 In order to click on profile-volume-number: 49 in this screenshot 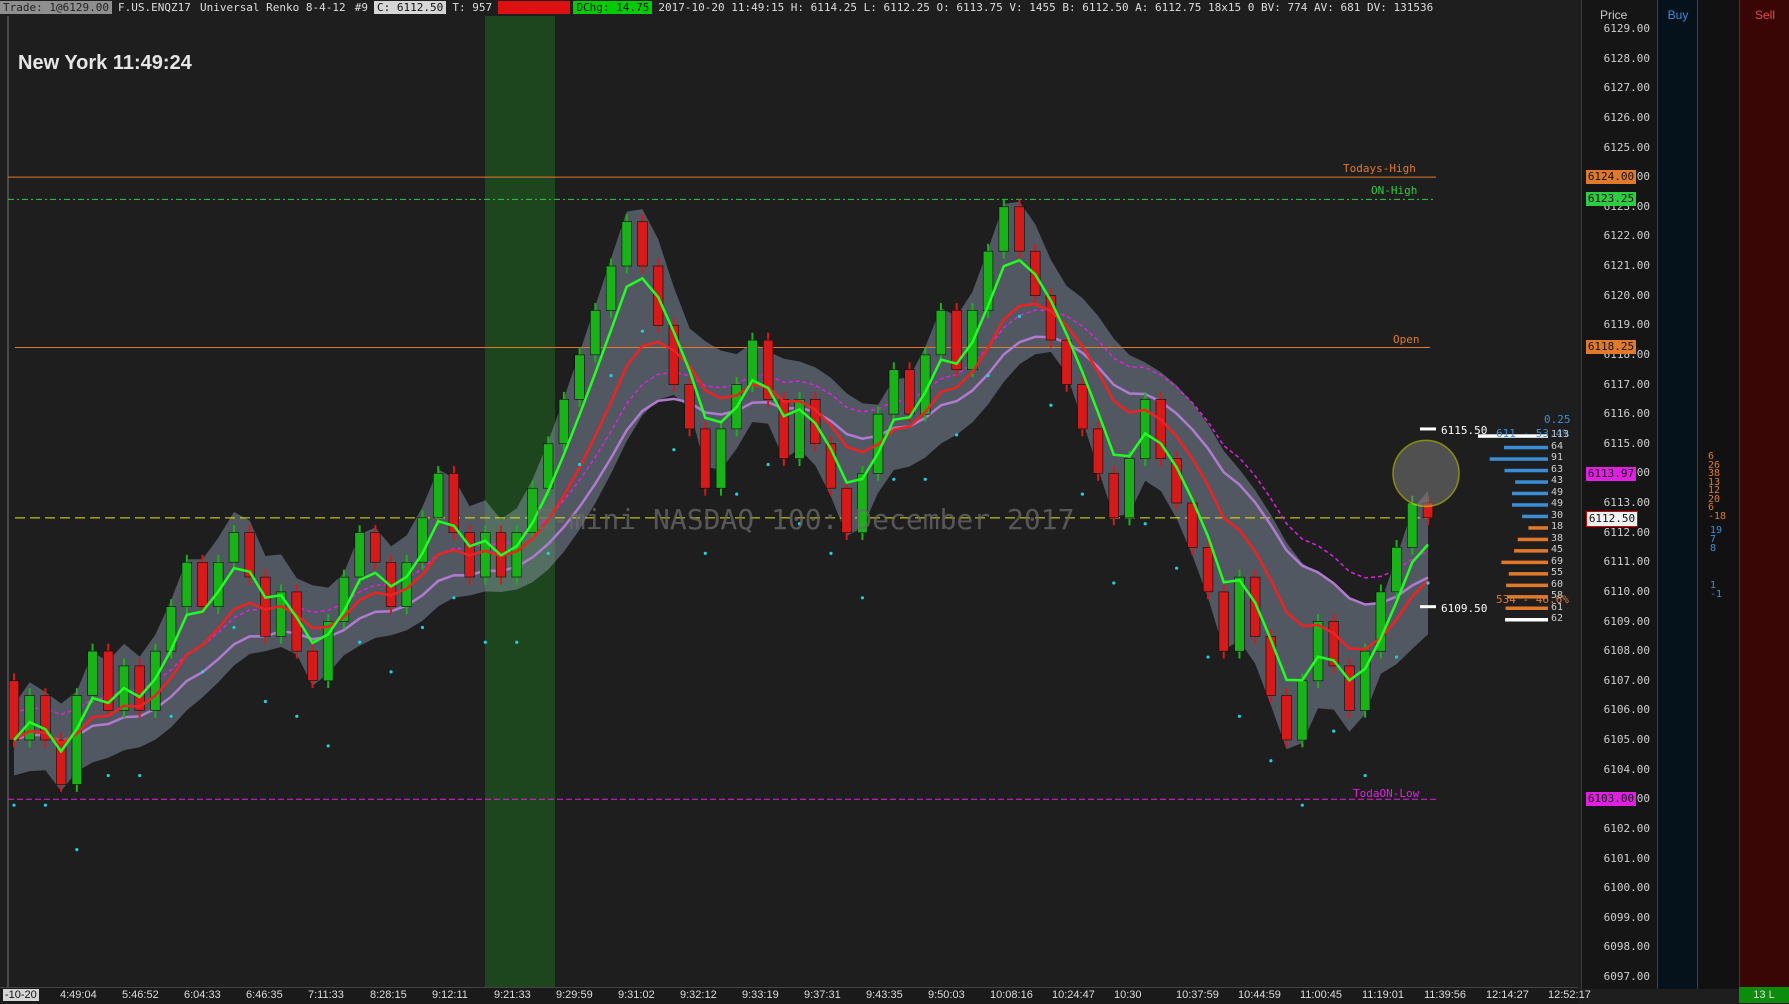, I will do `click(1557, 504)`.